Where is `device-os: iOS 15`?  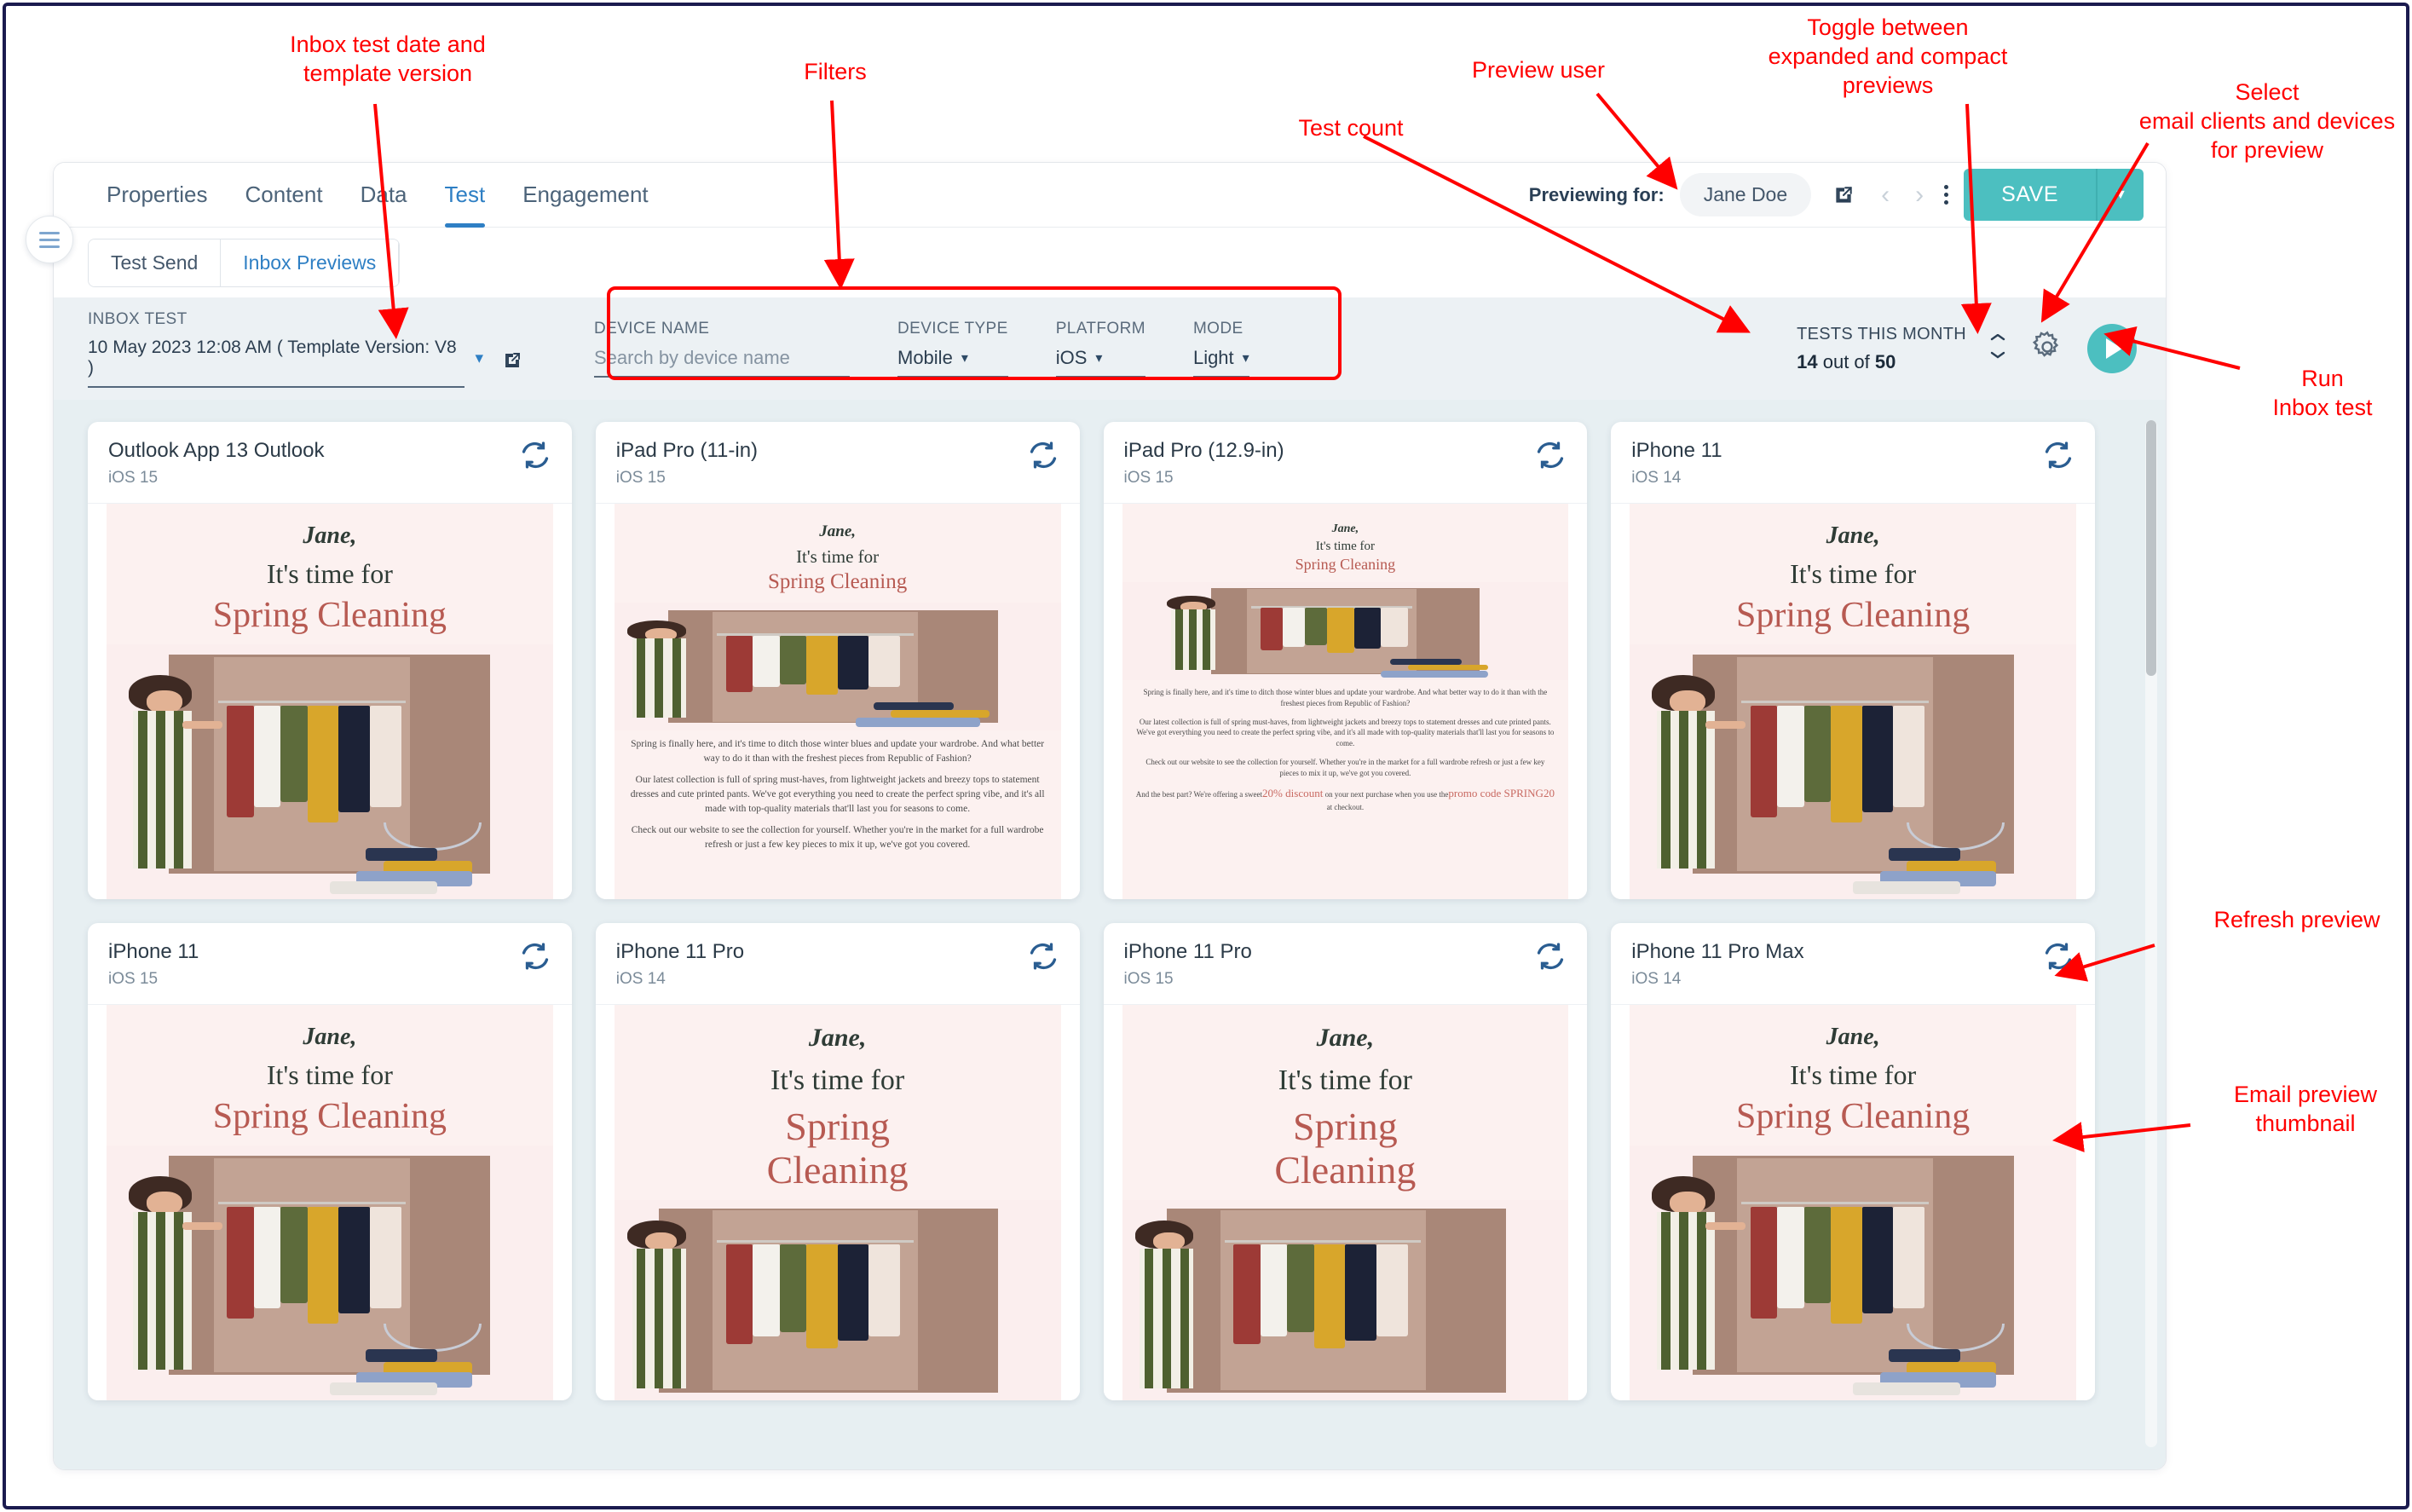 device-os: iOS 15 is located at coordinates (133, 978).